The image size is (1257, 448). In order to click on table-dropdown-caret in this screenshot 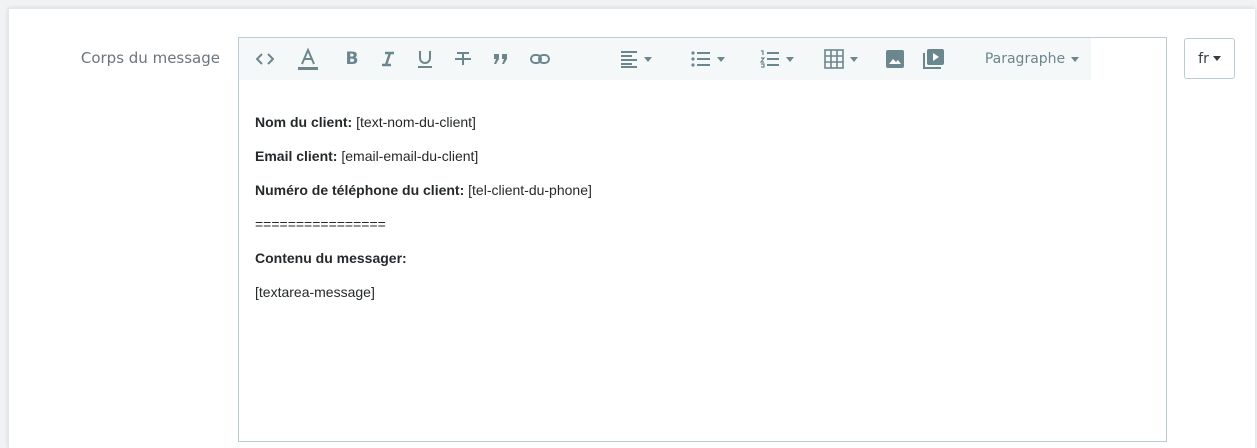, I will do `click(854, 59)`.